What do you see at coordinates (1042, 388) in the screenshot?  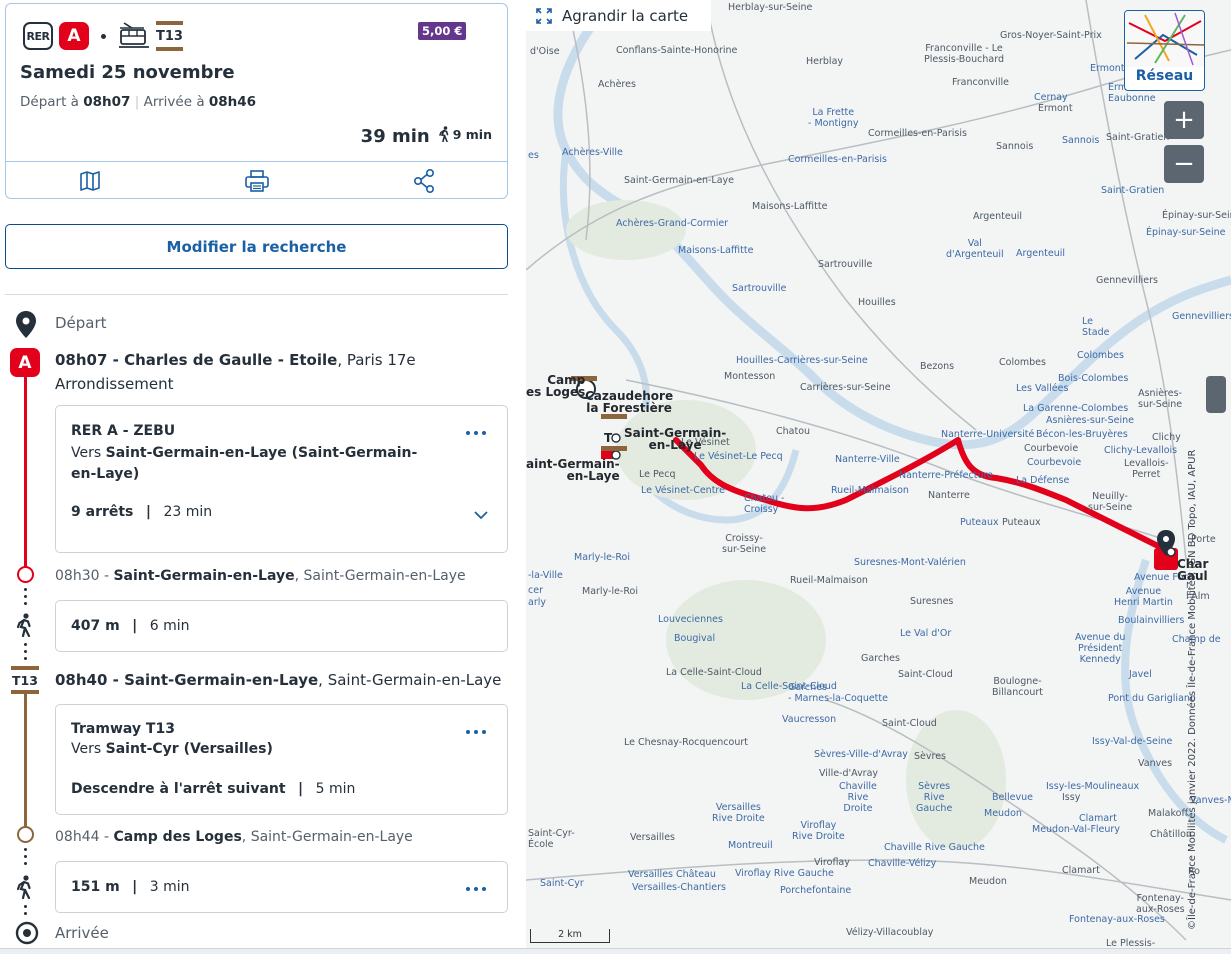 I see `map-label: Les Vallées` at bounding box center [1042, 388].